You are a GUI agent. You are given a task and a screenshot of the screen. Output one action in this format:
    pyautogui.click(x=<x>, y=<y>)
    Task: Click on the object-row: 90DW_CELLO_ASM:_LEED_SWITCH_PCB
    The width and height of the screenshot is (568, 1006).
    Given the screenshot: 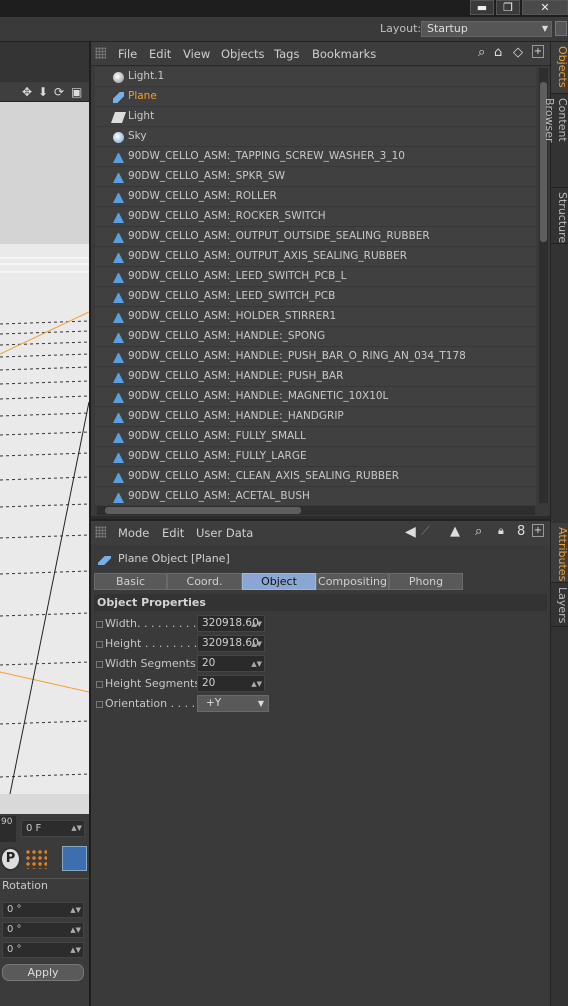 What is the action you would take?
    pyautogui.click(x=315, y=297)
    